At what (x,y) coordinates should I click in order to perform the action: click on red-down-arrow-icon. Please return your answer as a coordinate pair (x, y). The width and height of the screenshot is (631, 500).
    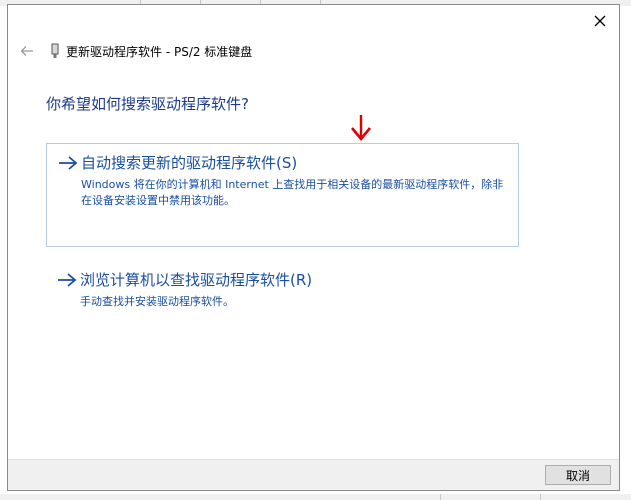
    Looking at the image, I should click on (361, 128).